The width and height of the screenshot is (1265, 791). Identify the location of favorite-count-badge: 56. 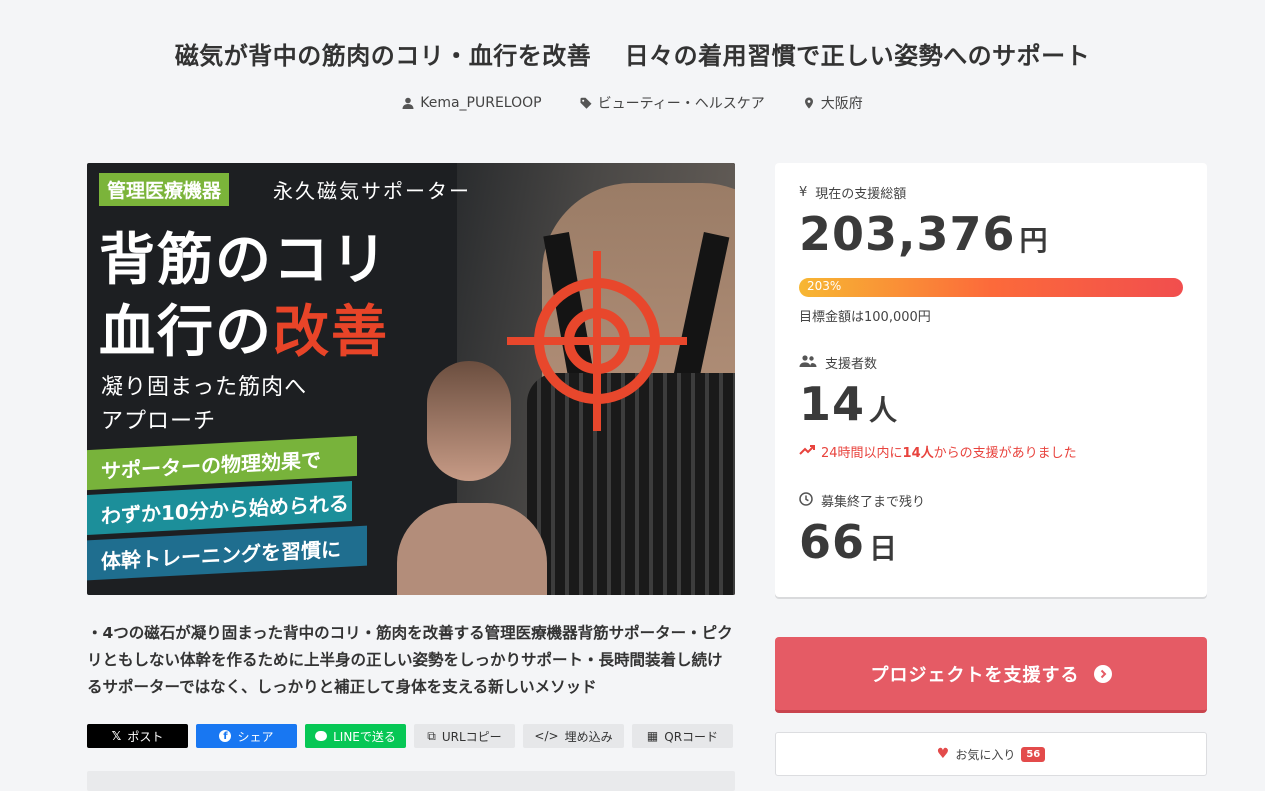
(1033, 754).